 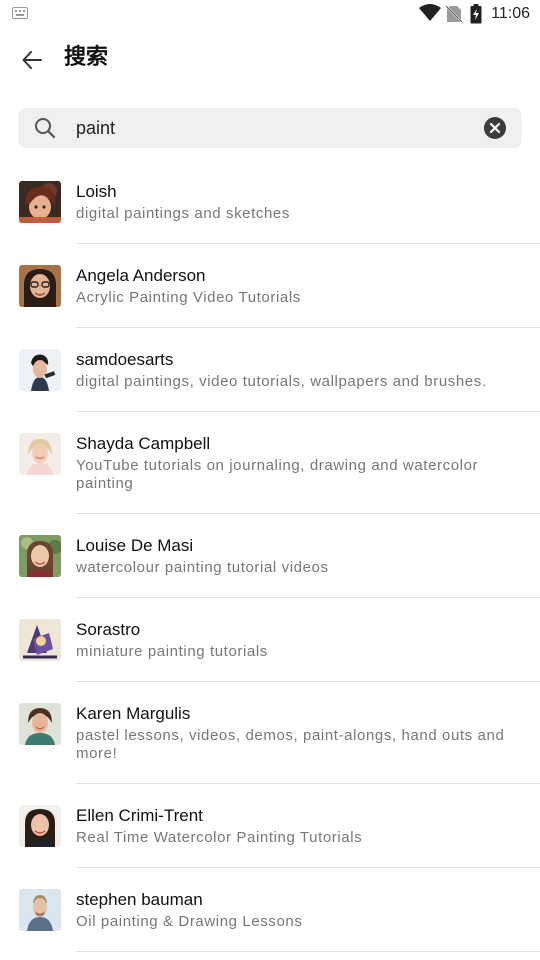 What do you see at coordinates (276, 128) in the screenshot?
I see `search-input` at bounding box center [276, 128].